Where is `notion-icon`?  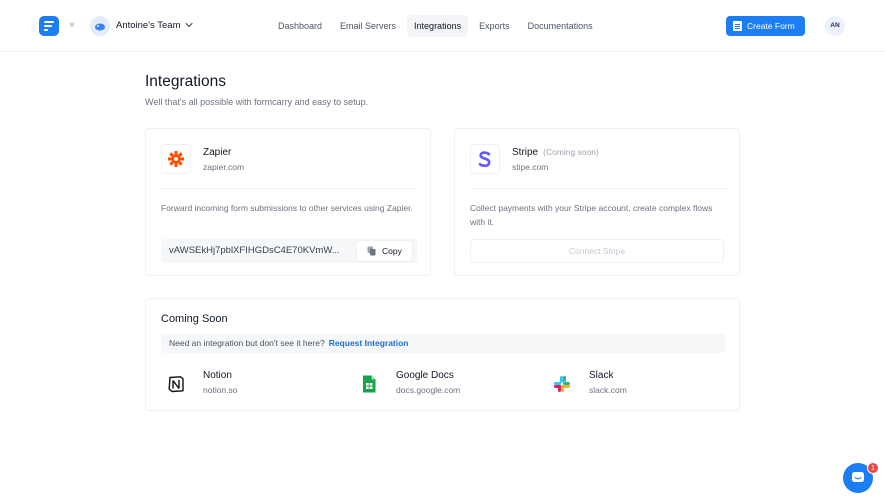
notion-icon is located at coordinates (176, 384).